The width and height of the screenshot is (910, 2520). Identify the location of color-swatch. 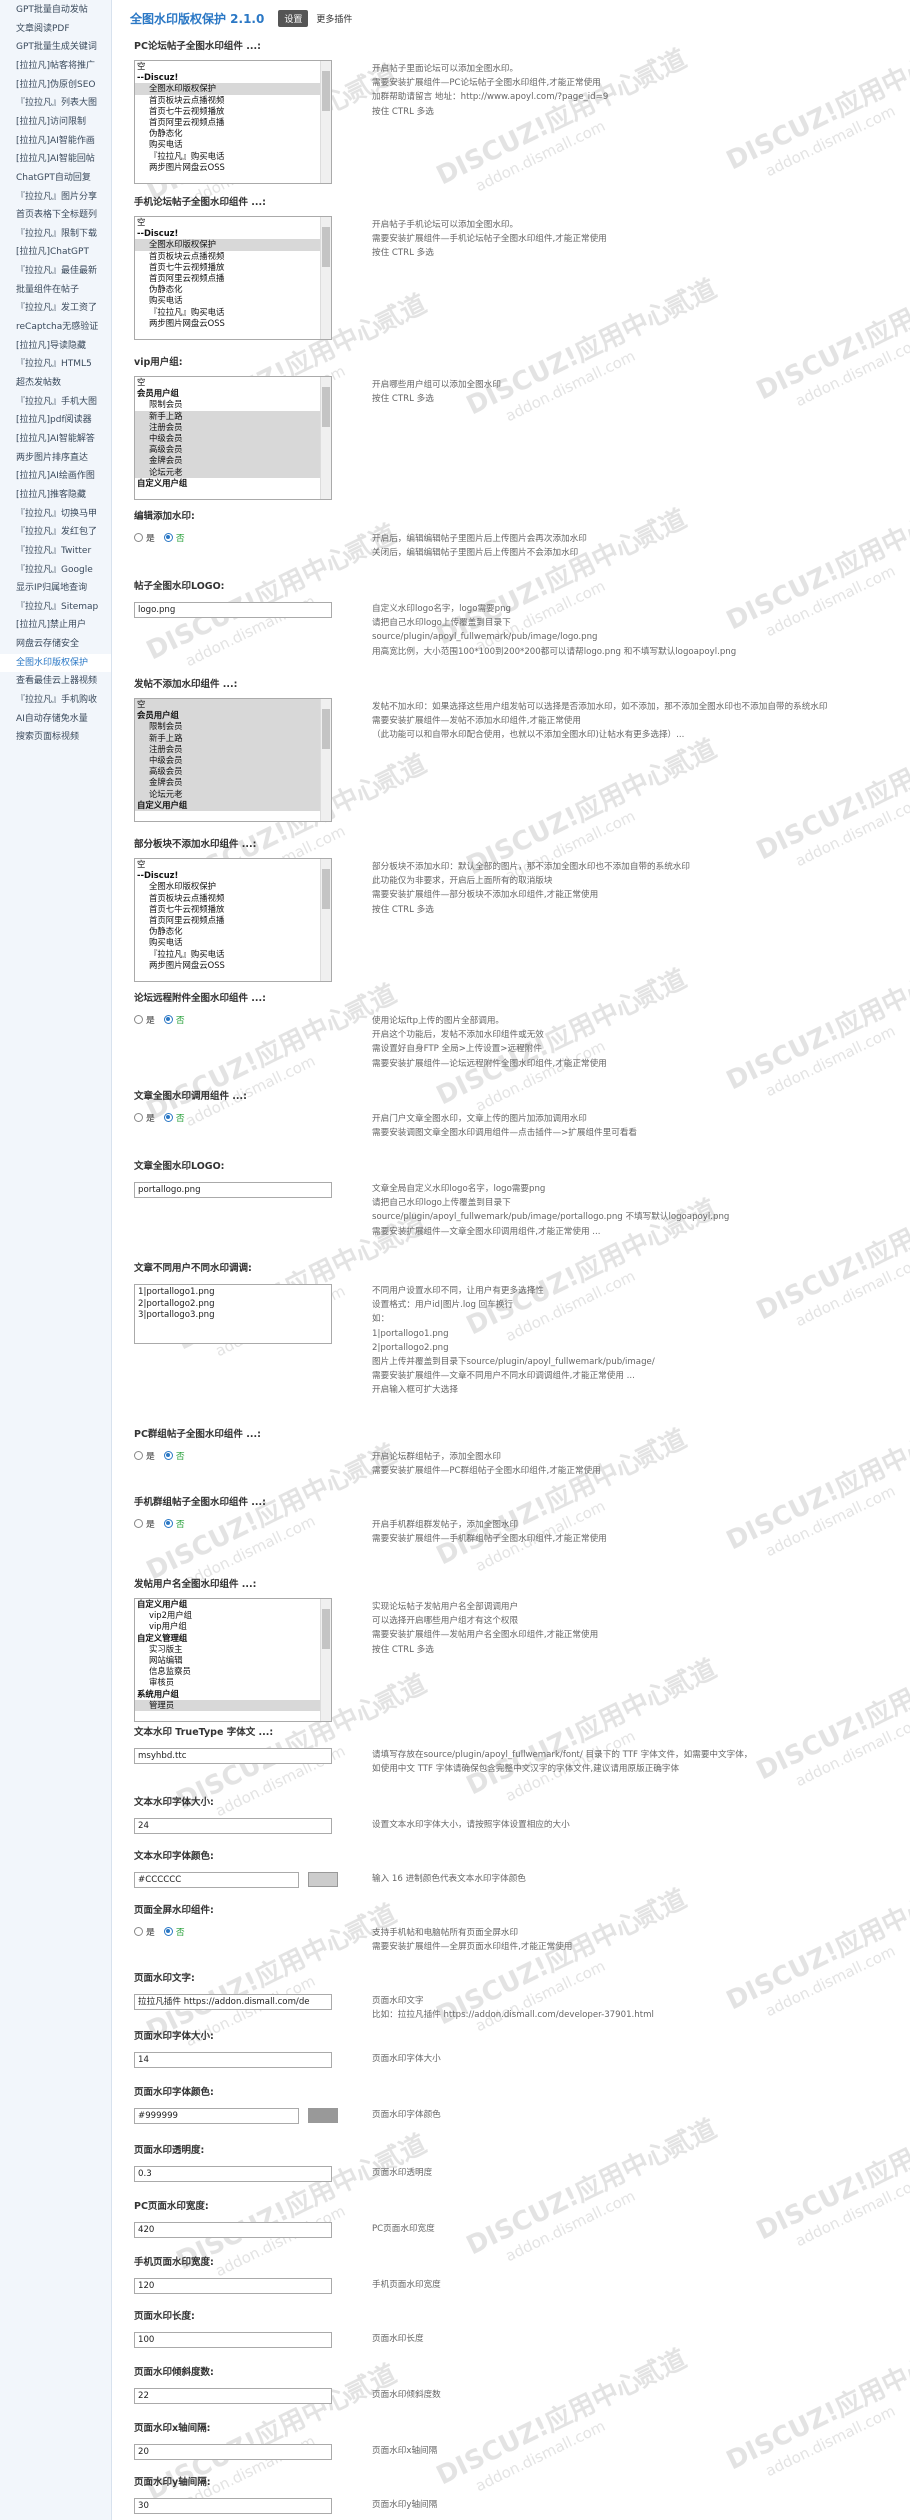
(323, 2115).